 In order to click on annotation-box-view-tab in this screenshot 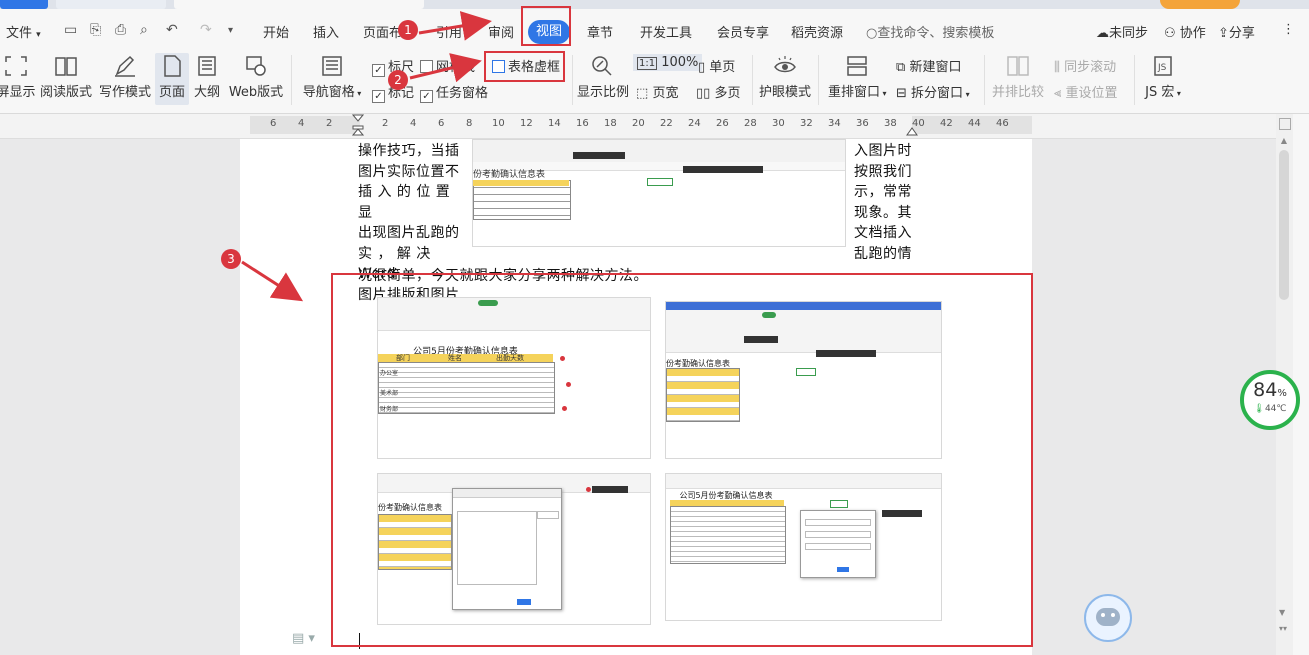, I will do `click(546, 26)`.